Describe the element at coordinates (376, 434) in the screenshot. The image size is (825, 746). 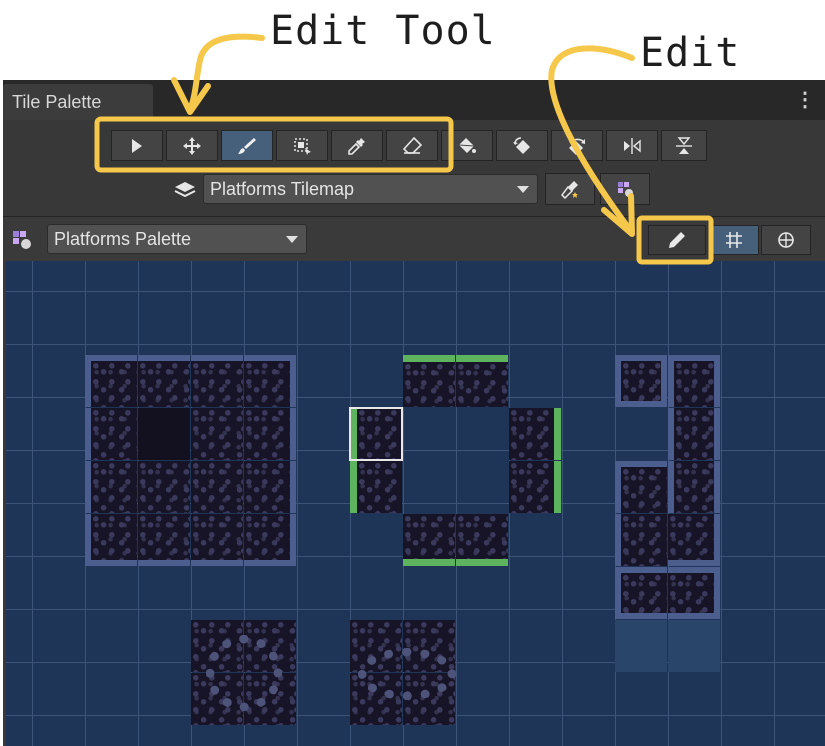
I see `selected-tile-outline` at that location.